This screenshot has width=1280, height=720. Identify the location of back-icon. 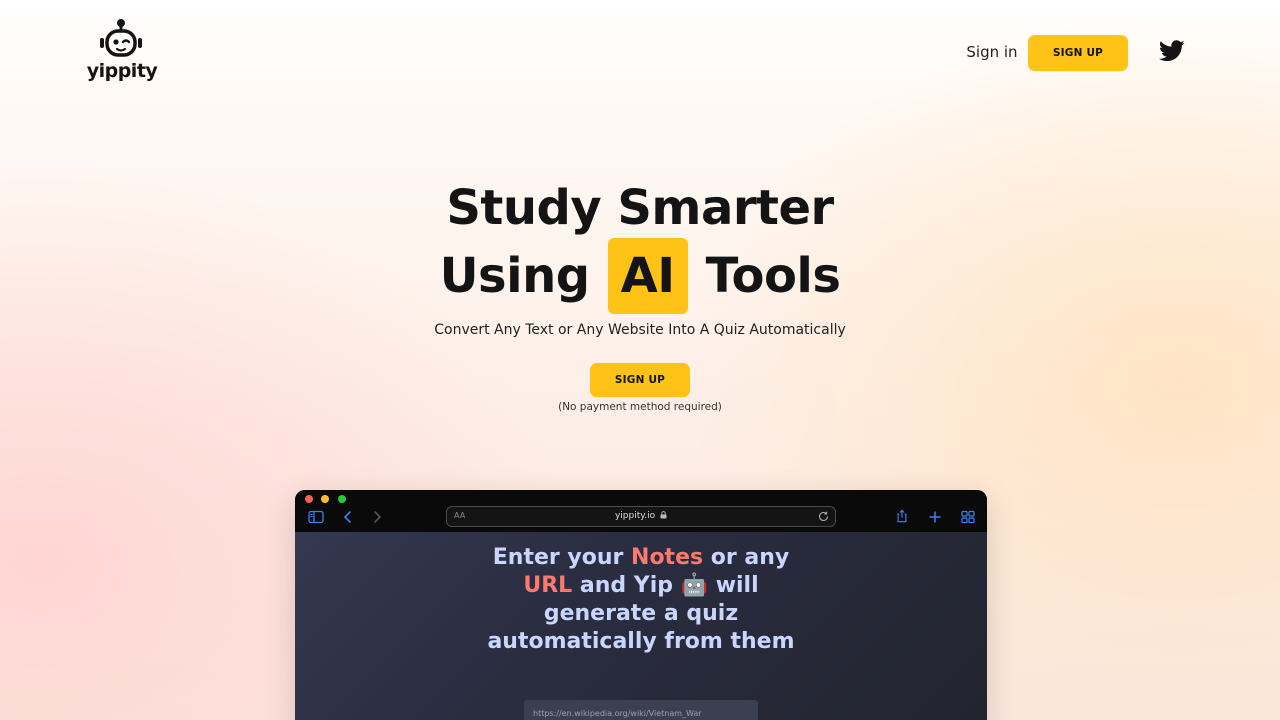
(347, 517).